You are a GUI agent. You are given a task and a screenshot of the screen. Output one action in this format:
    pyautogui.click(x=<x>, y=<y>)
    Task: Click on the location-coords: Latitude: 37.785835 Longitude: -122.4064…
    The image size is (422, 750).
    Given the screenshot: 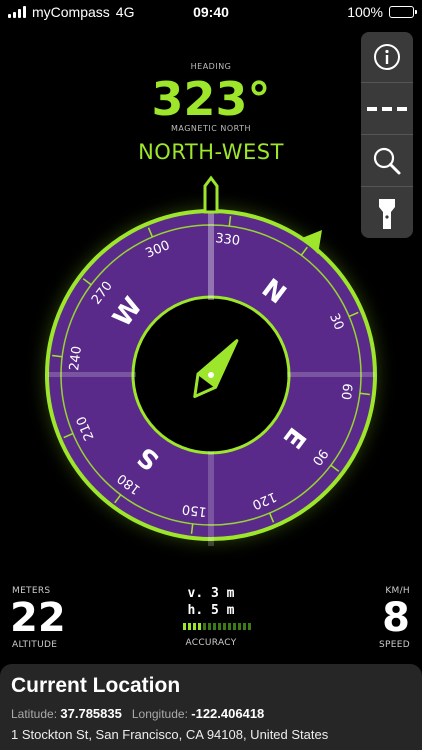 What is the action you would take?
    pyautogui.click(x=211, y=713)
    